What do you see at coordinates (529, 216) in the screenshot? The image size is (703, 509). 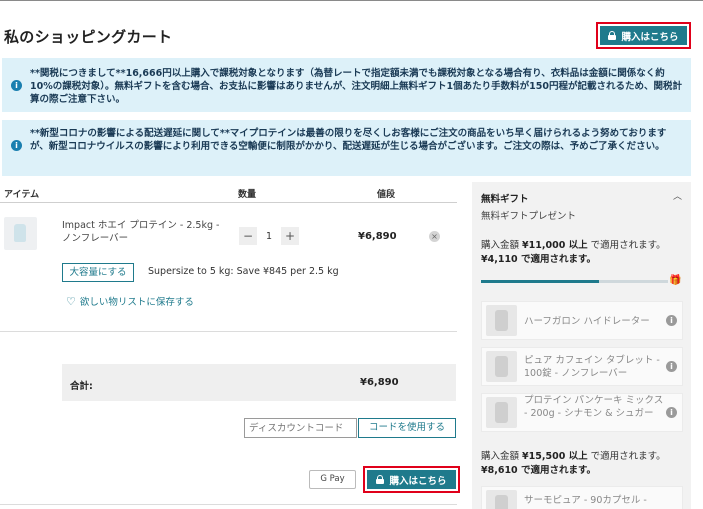 I see `free-gift-subtitle: 無料ギフトプレゼント` at bounding box center [529, 216].